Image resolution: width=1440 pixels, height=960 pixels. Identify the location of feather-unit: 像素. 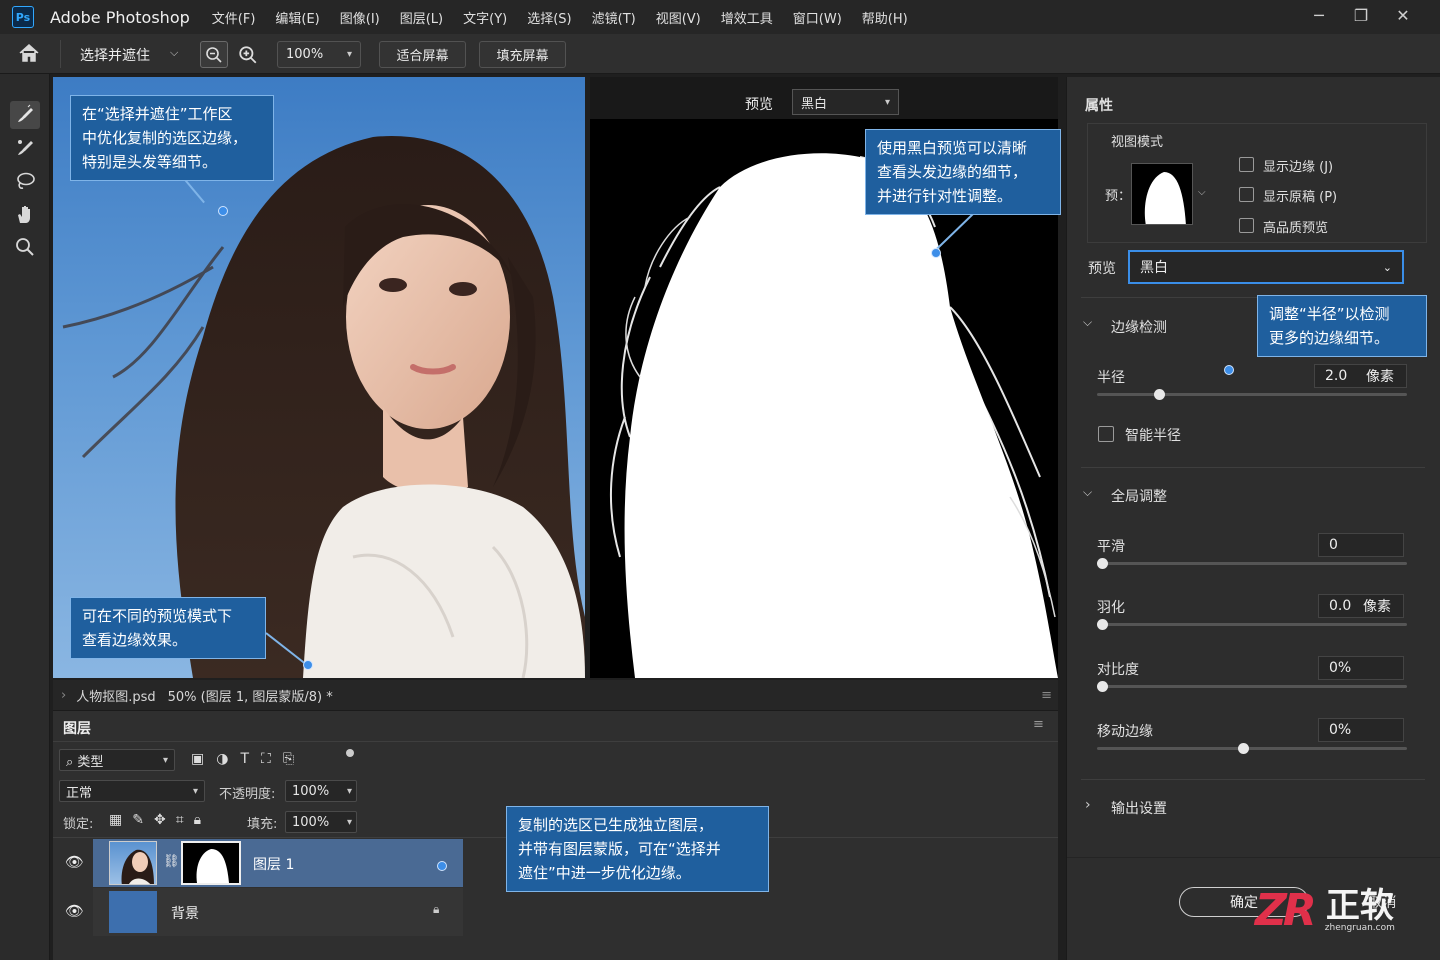
(1377, 607).